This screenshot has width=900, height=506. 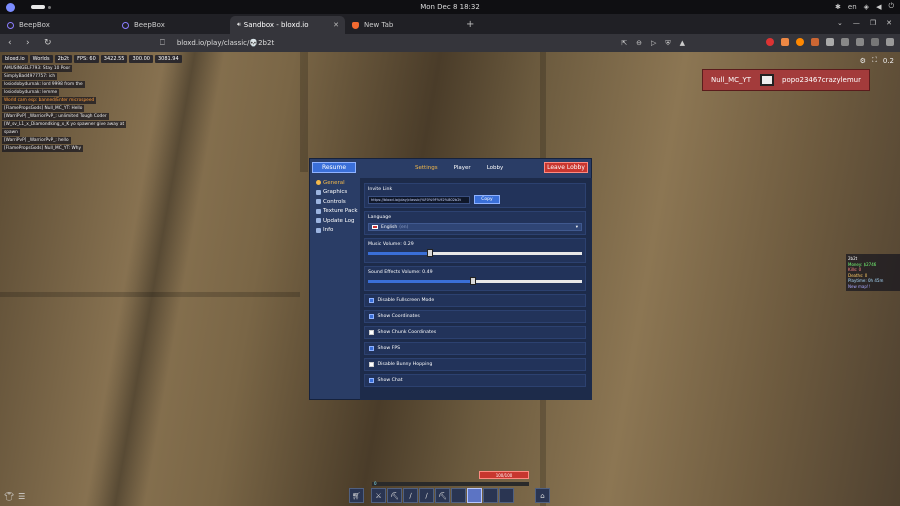 What do you see at coordinates (475, 253) in the screenshot?
I see `music-volume-slider` at bounding box center [475, 253].